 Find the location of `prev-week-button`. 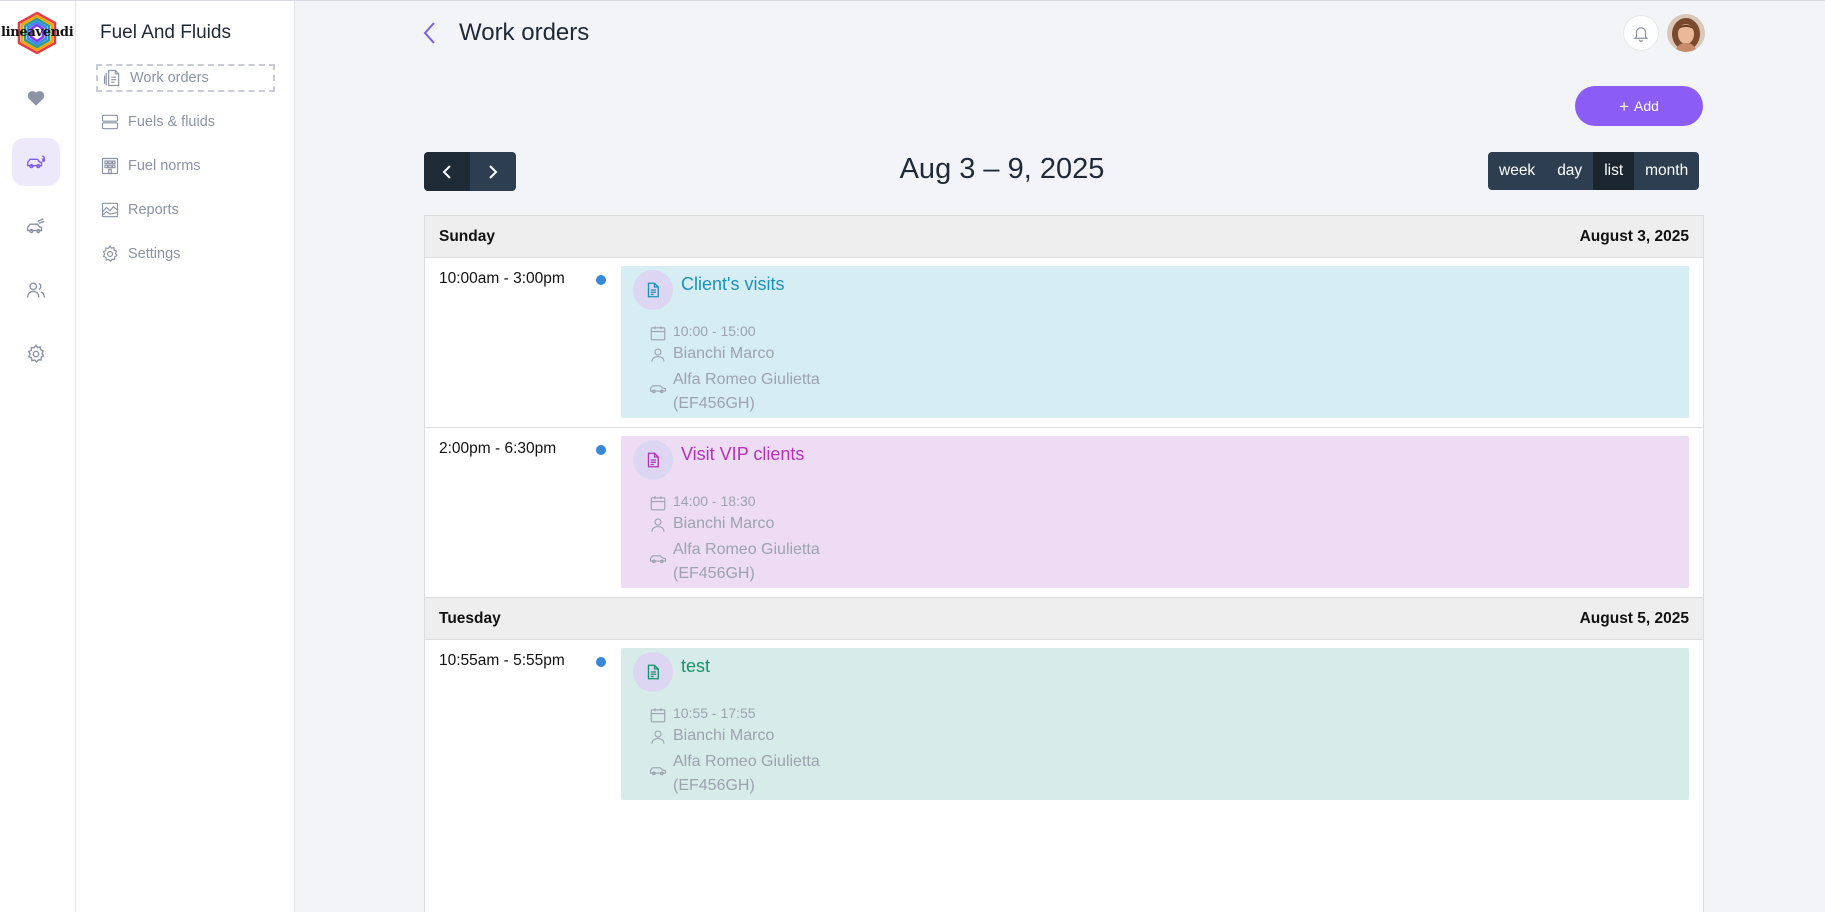

prev-week-button is located at coordinates (447, 171).